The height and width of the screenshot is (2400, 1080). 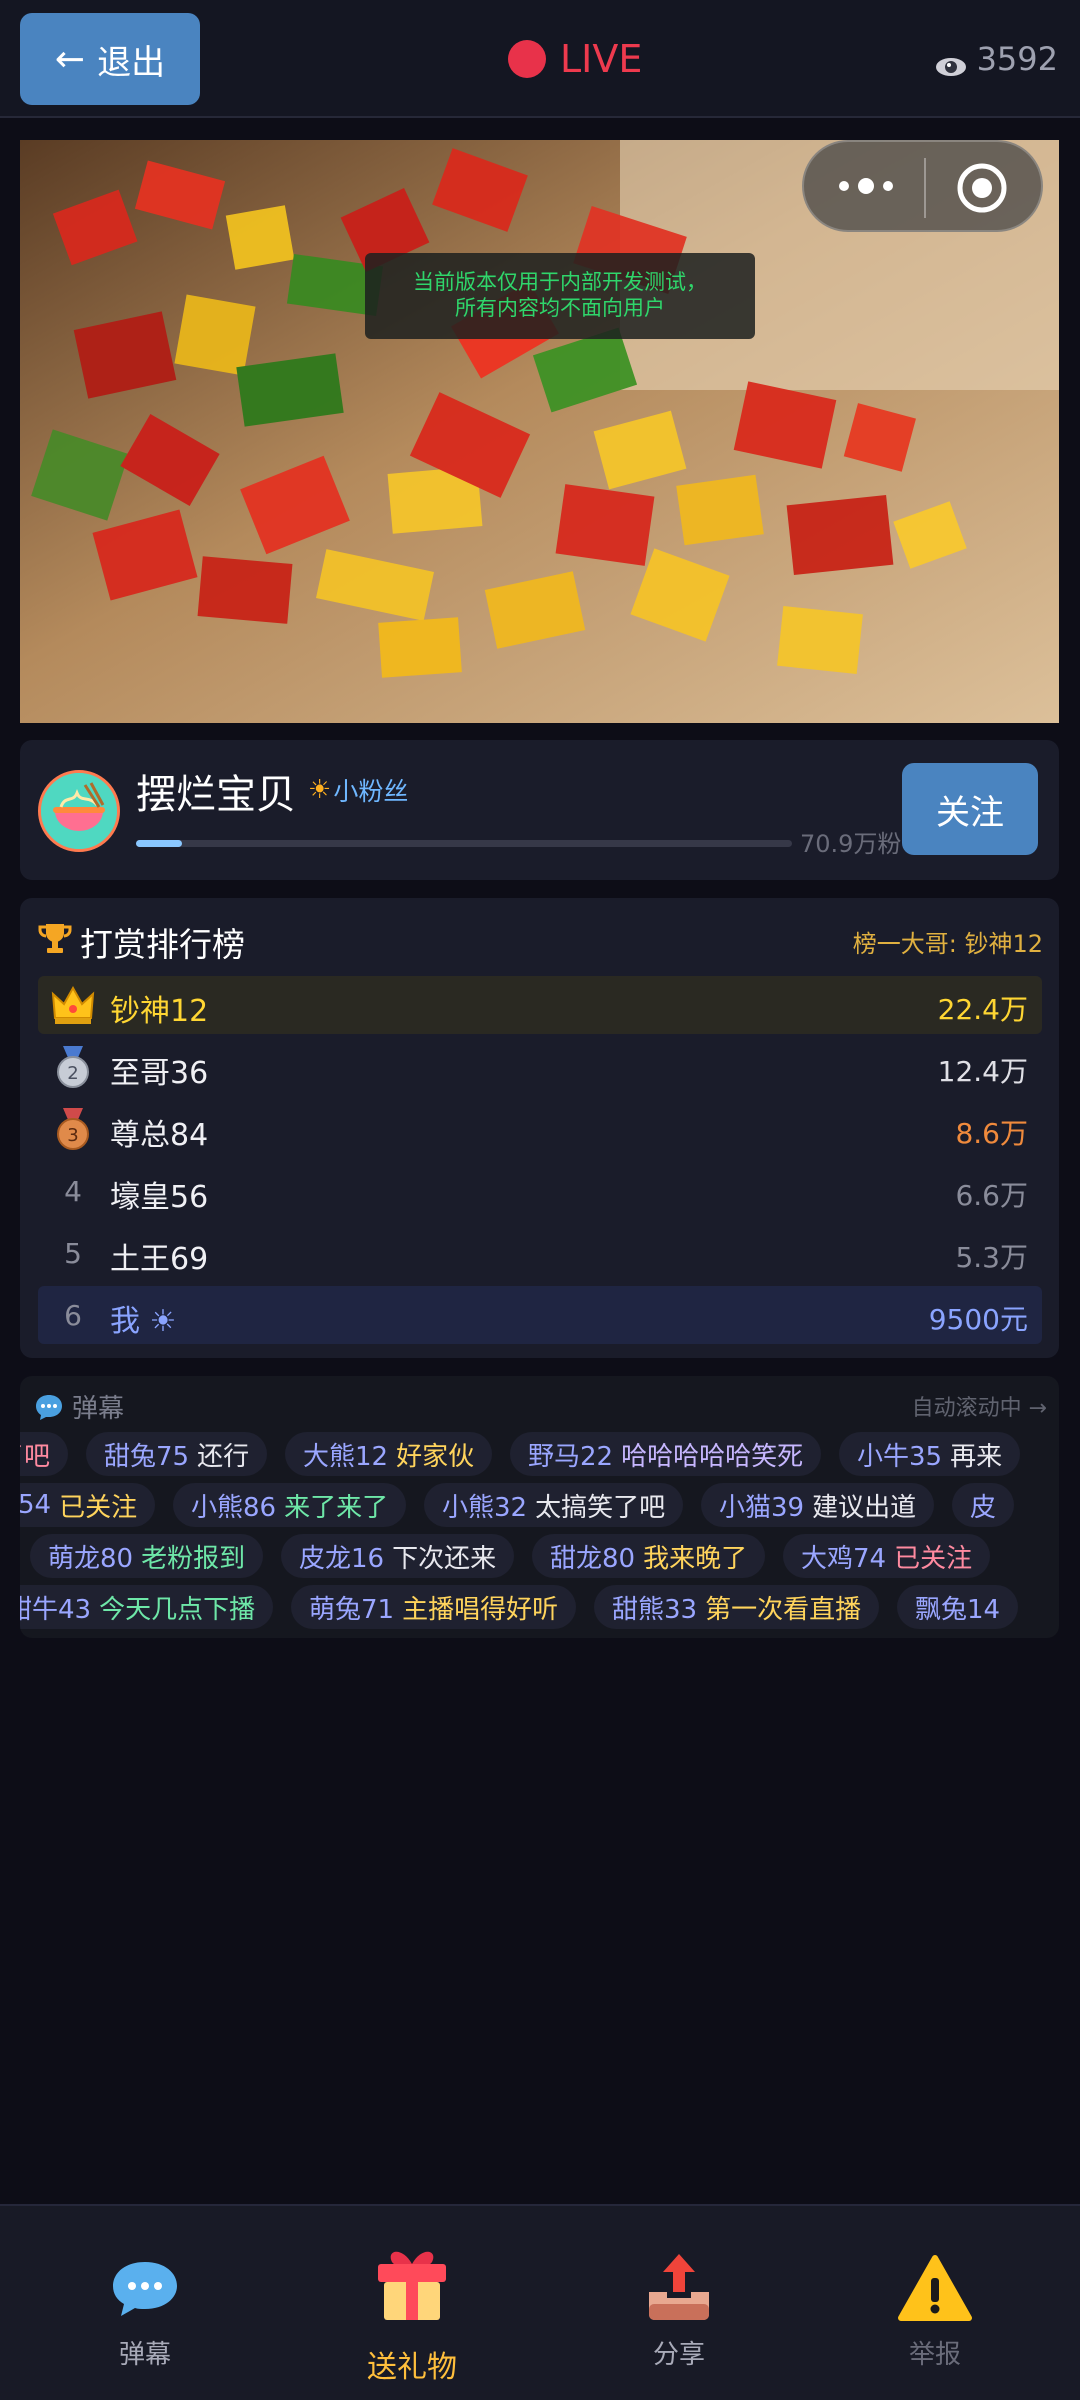 I want to click on danmaku-user: 皮, so click(x=983, y=1507).